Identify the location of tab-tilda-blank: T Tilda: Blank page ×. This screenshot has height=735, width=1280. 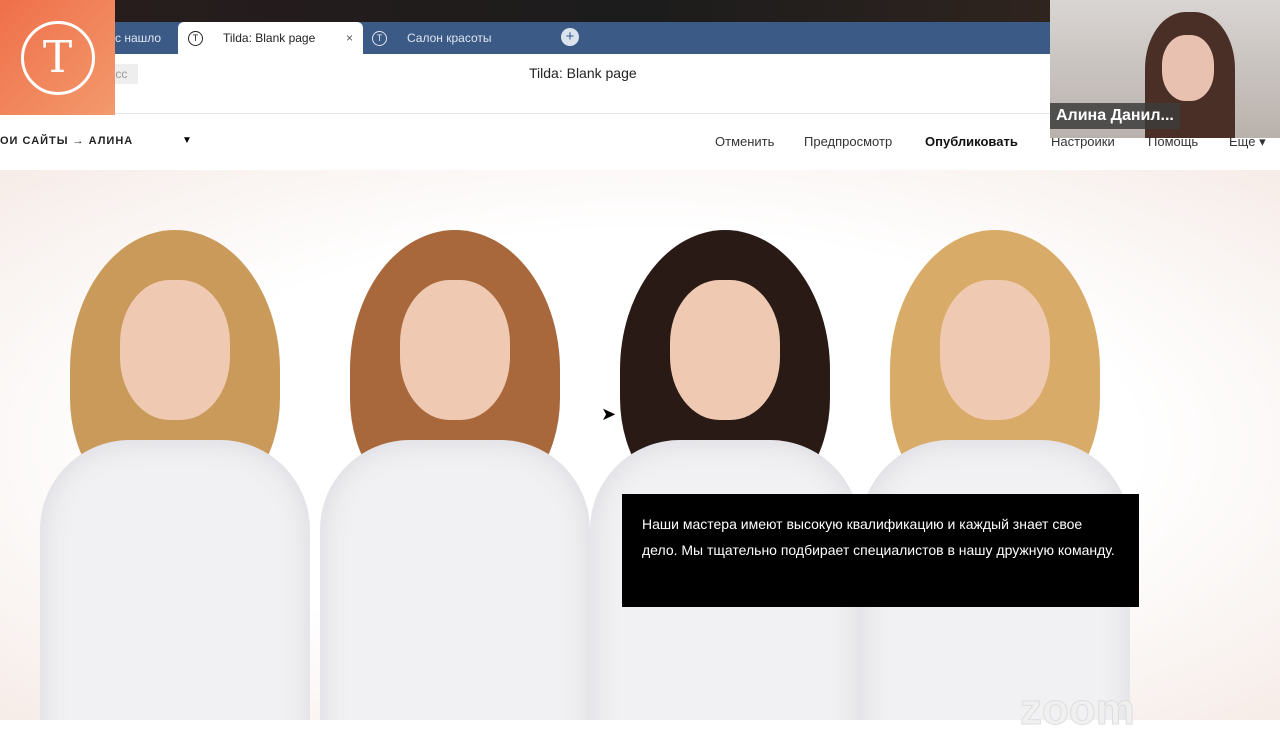
(270, 38).